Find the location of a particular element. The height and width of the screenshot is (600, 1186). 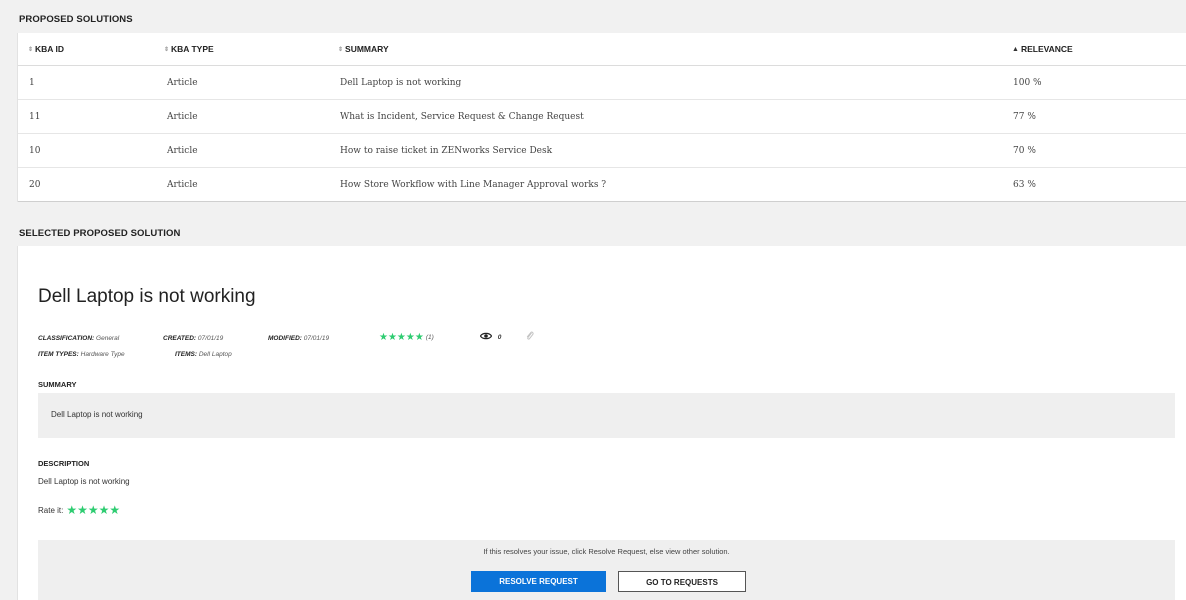

summary-box: Dell Laptop is not working is located at coordinates (606, 415).